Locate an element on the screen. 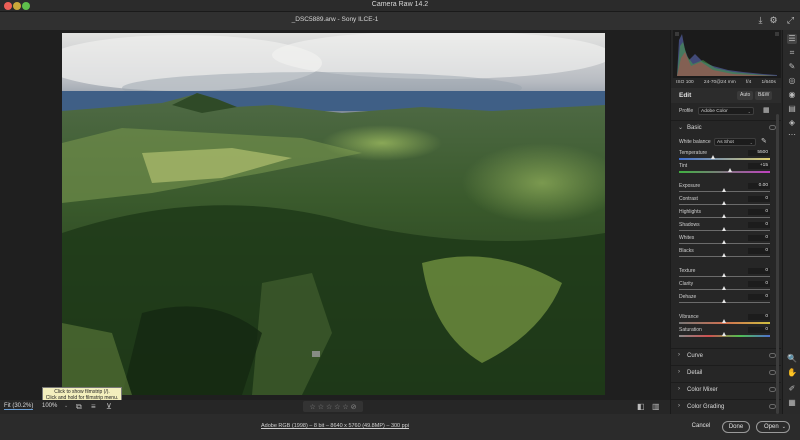  slider-texture: Texture 0 is located at coordinates (726, 274).